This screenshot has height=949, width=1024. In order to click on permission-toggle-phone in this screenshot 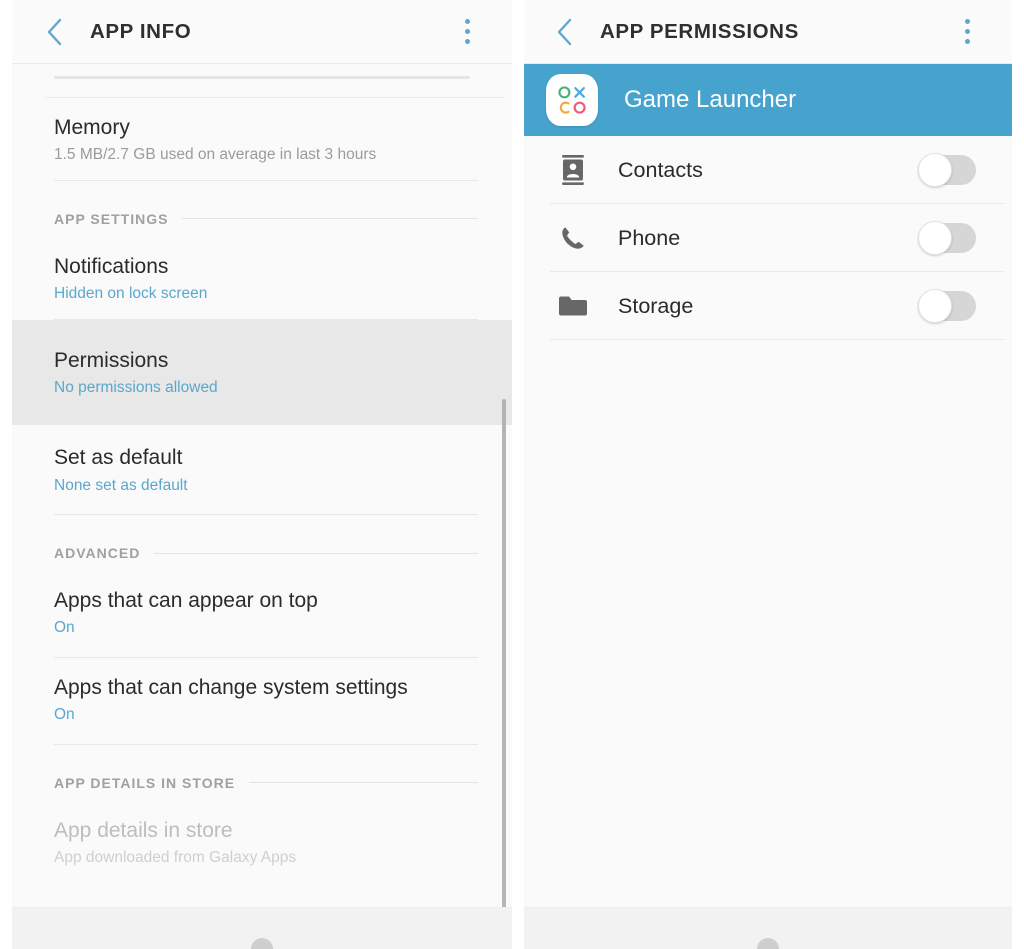, I will do `click(947, 238)`.